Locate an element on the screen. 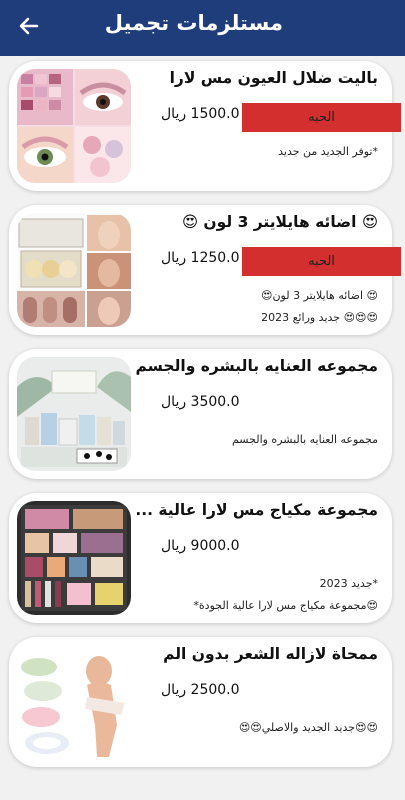 The height and width of the screenshot is (800, 405). product-description: 😍😍😍 جديد ورائع 2023 is located at coordinates (319, 317).